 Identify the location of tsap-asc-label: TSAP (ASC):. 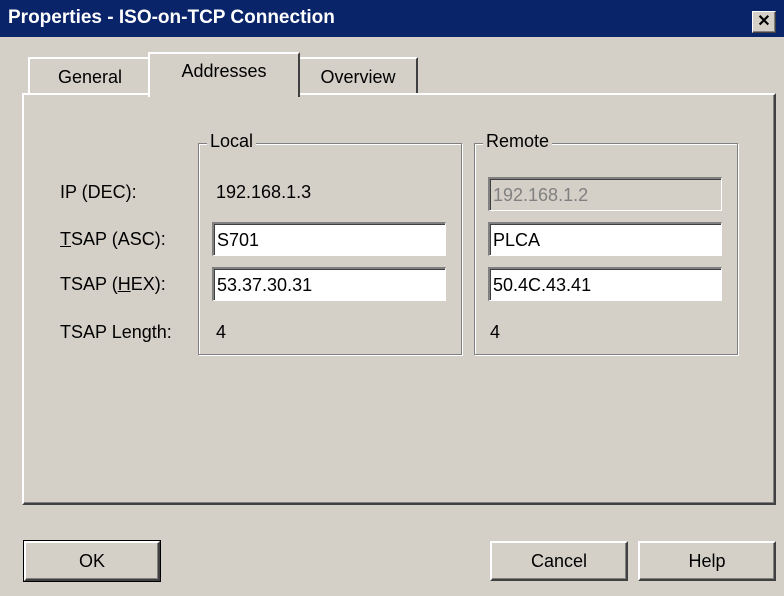
(113, 239).